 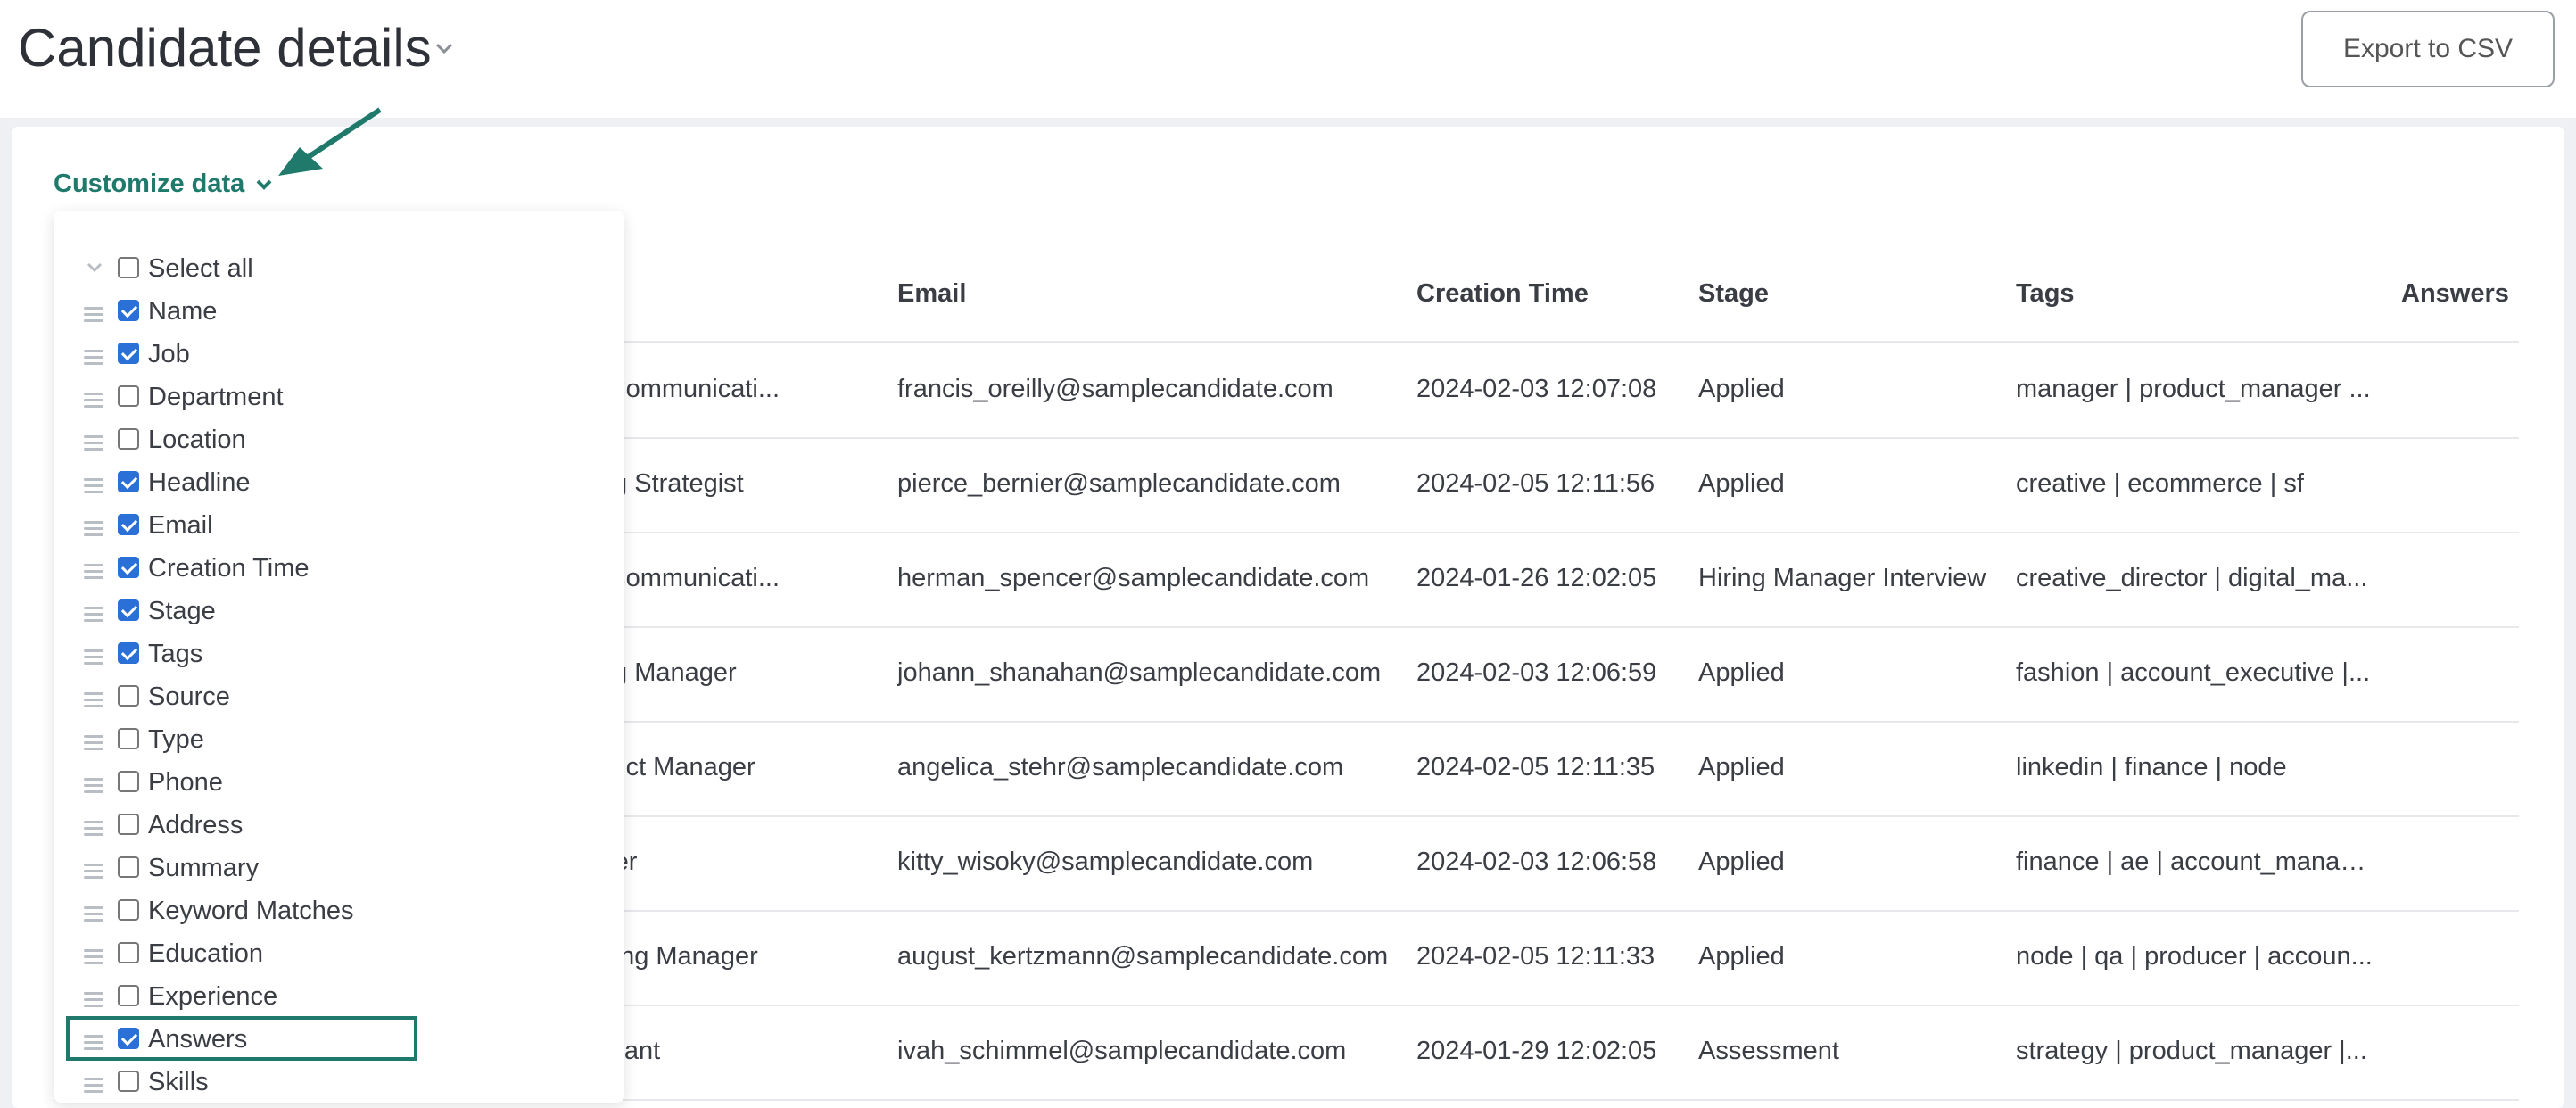 What do you see at coordinates (1115, 389) in the screenshot?
I see `cell-email: francis_oreilly@samplecandidate.com` at bounding box center [1115, 389].